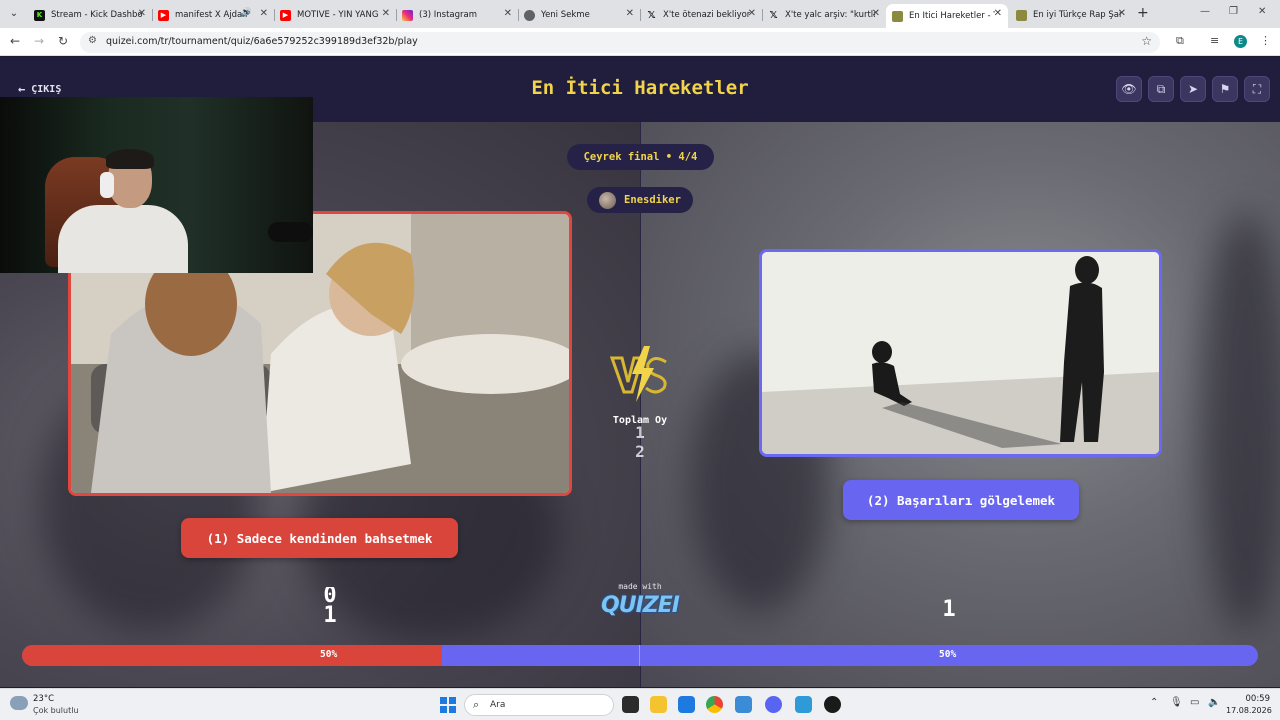 Image resolution: width=1280 pixels, height=720 pixels. What do you see at coordinates (407, 15) in the screenshot?
I see `instagram-icon` at bounding box center [407, 15].